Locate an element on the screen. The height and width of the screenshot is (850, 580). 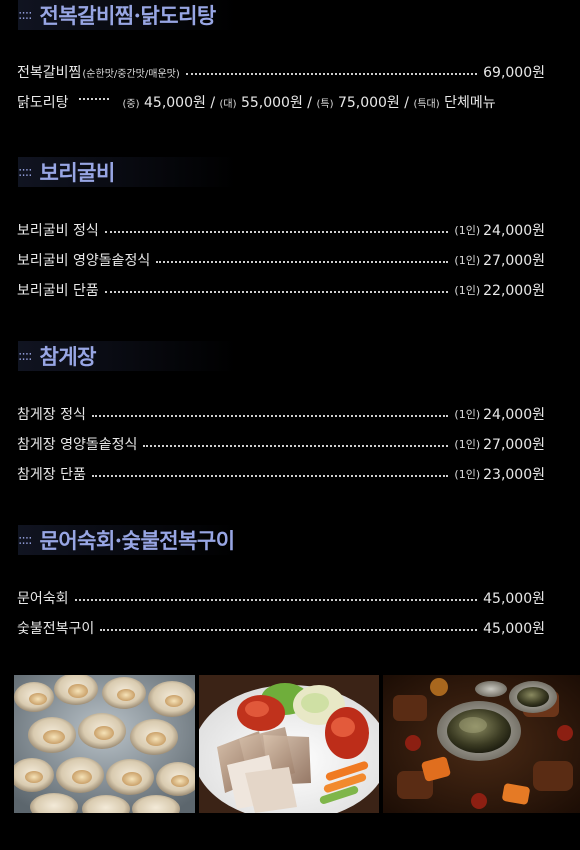
menu-item-name: 전복갈비찜 is located at coordinates (49, 73).